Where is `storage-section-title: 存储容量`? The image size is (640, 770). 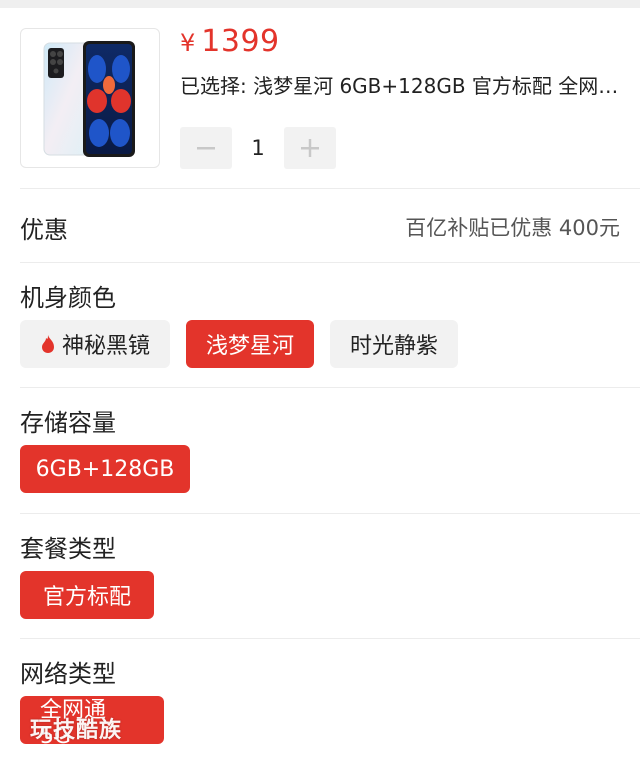
storage-section-title: 存储容量 is located at coordinates (68, 423).